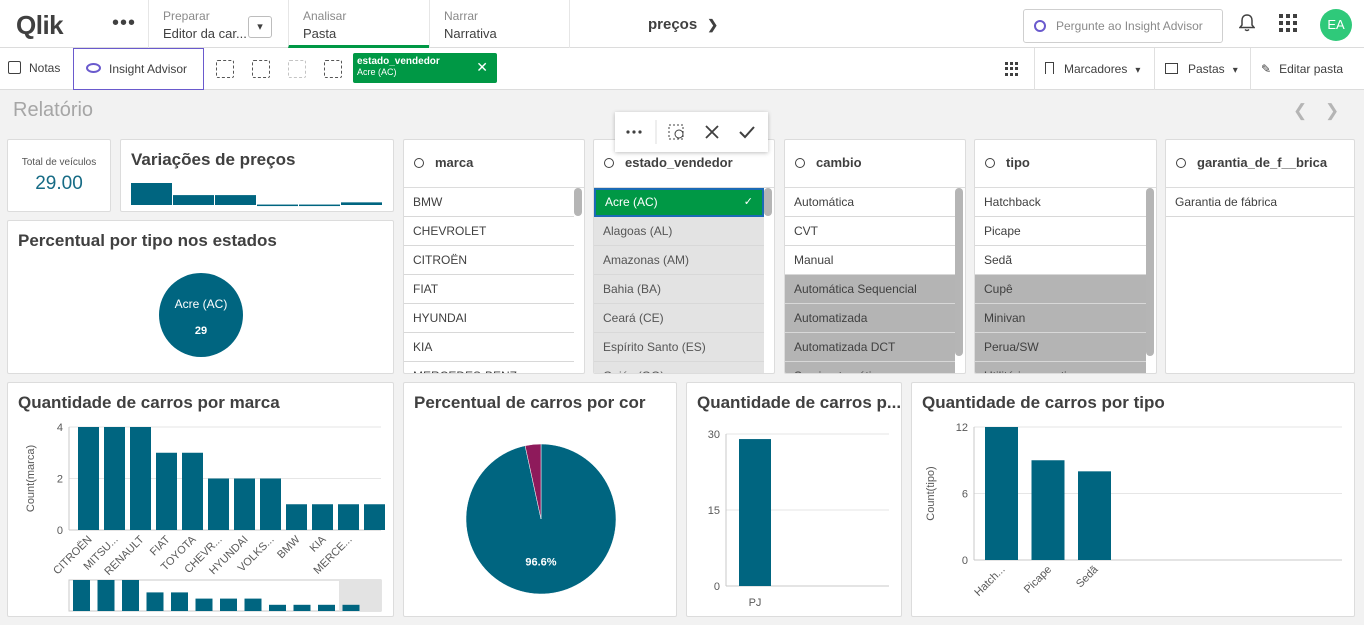  Describe the element at coordinates (1202, 69) in the screenshot. I see `sheets-button: Pastas ▾` at that location.